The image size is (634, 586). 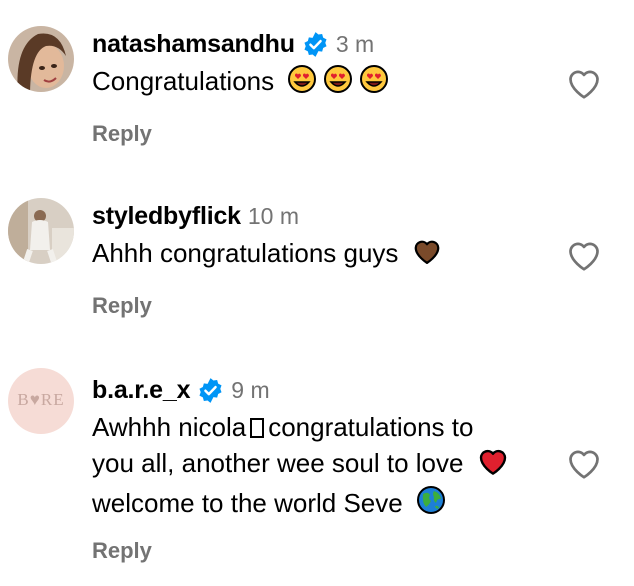 What do you see at coordinates (250, 389) in the screenshot?
I see `comment-timestamp: 9 m` at bounding box center [250, 389].